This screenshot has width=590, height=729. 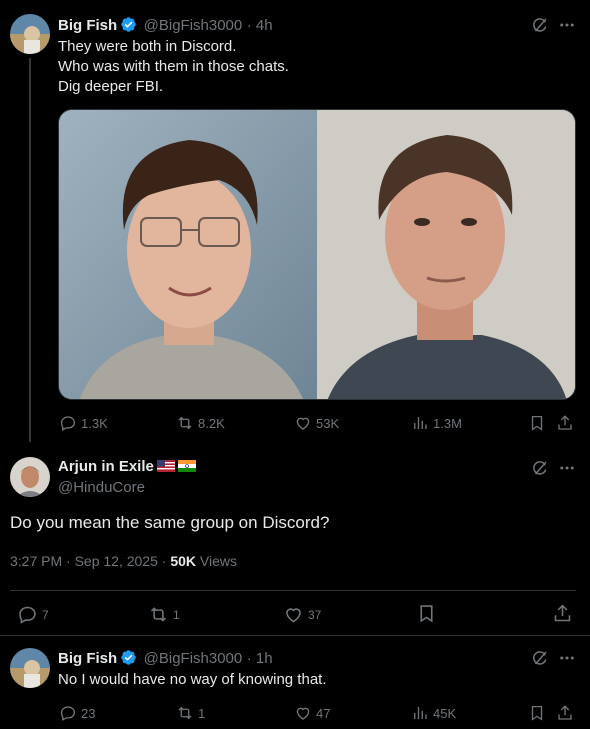 What do you see at coordinates (30, 250) in the screenshot?
I see `thread-line` at bounding box center [30, 250].